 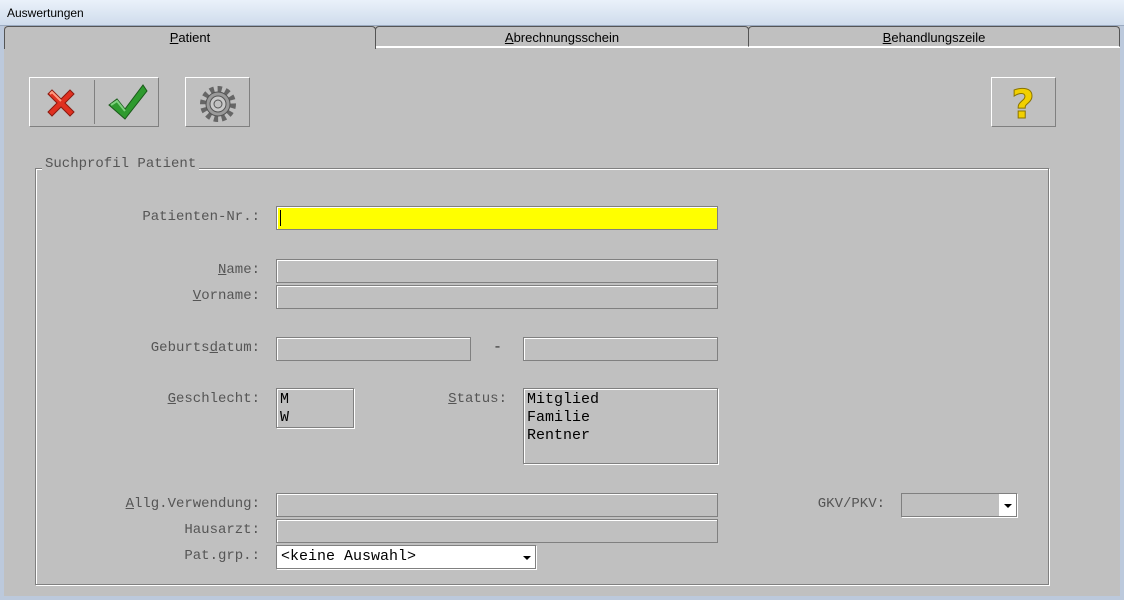 What do you see at coordinates (620, 418) in the screenshot?
I see `list-item: Familie` at bounding box center [620, 418].